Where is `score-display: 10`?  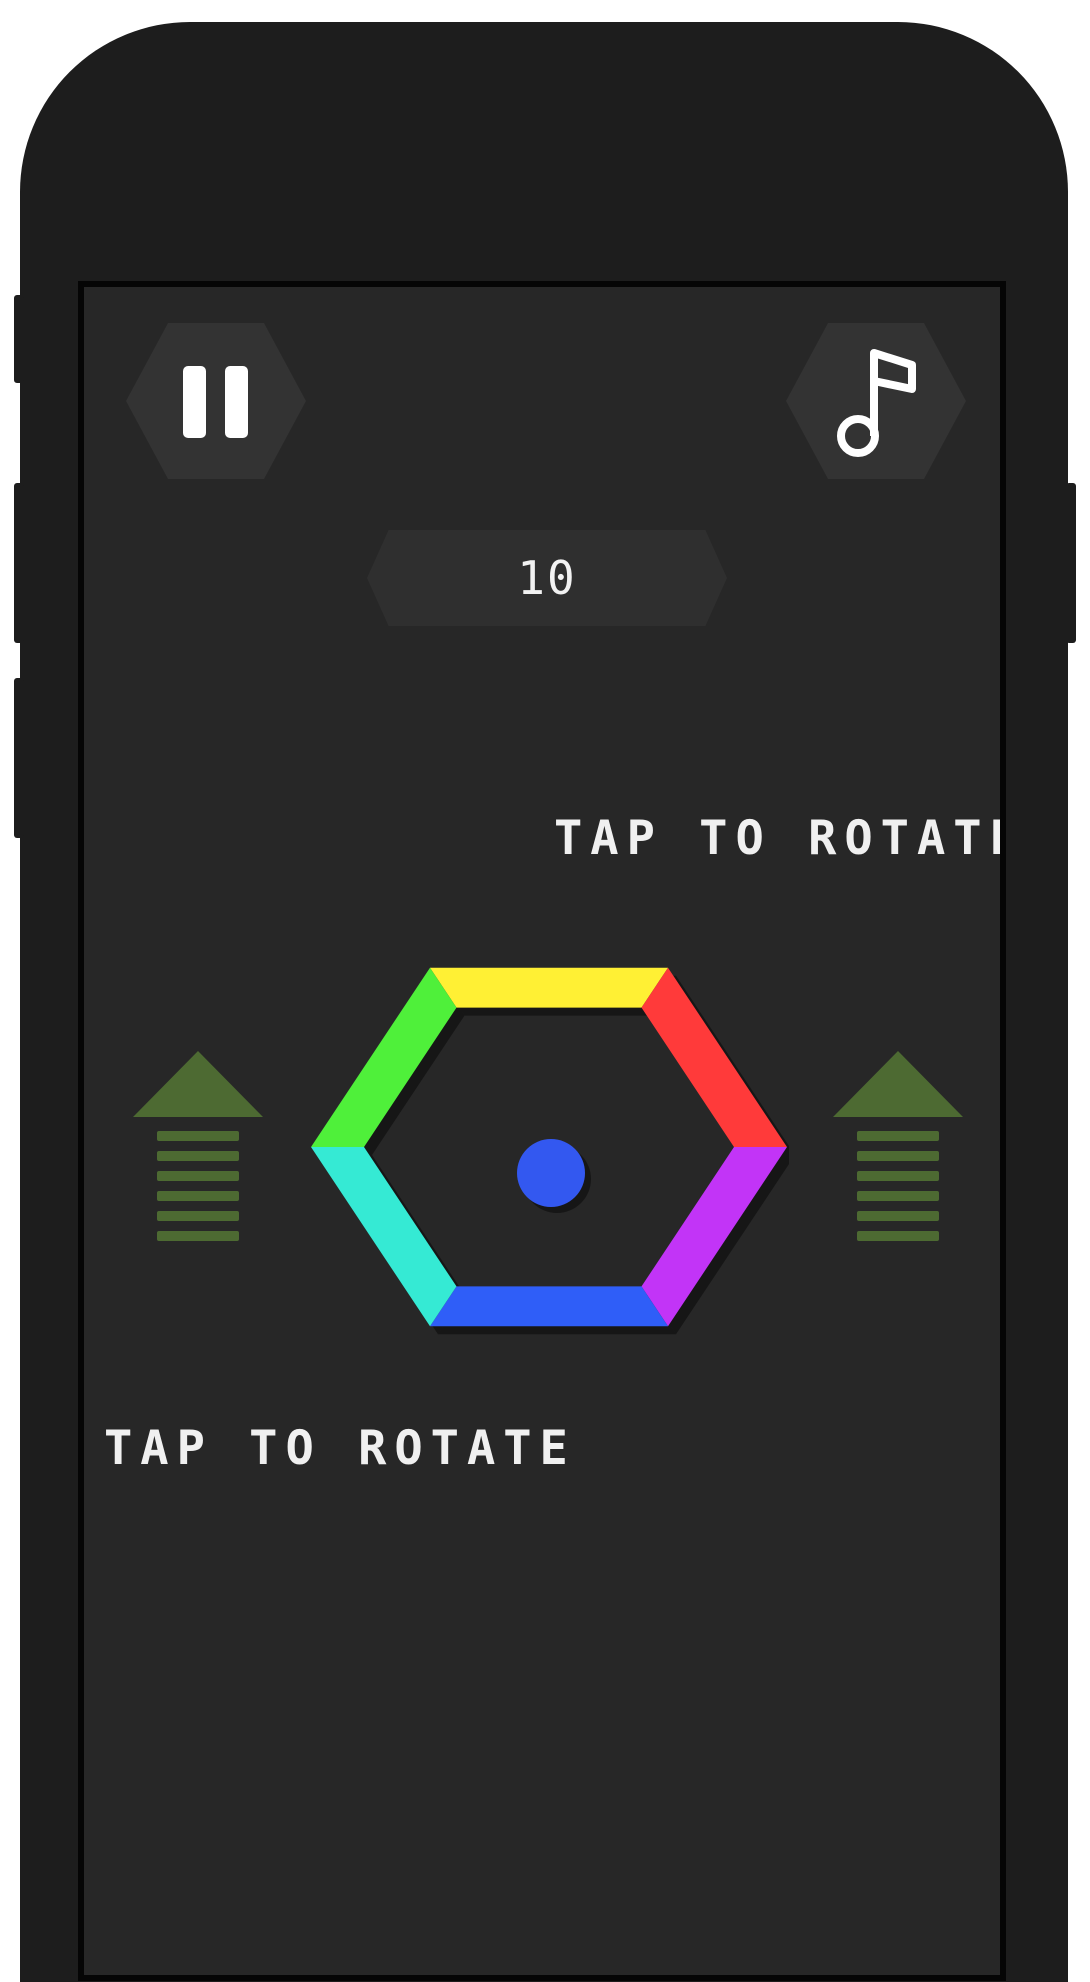 score-display: 10 is located at coordinates (547, 578).